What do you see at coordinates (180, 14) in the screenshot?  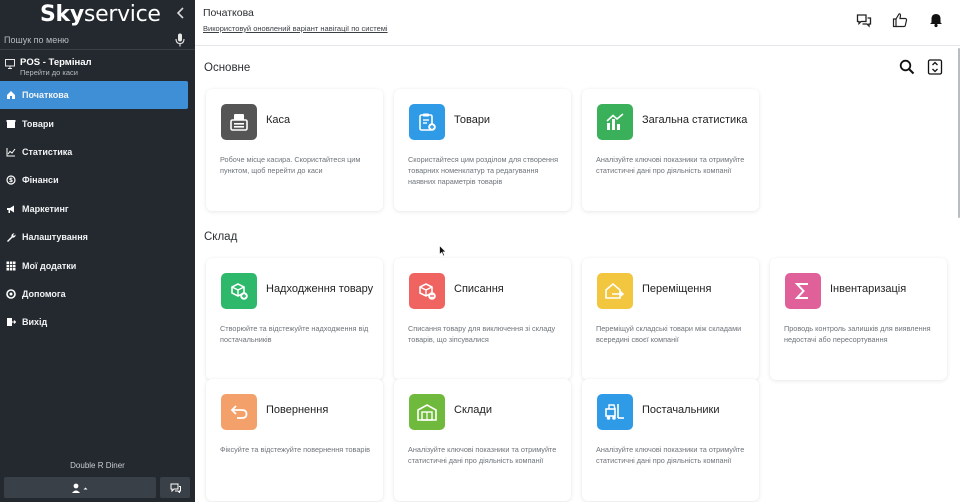 I see `collapse-sidebar-icon` at bounding box center [180, 14].